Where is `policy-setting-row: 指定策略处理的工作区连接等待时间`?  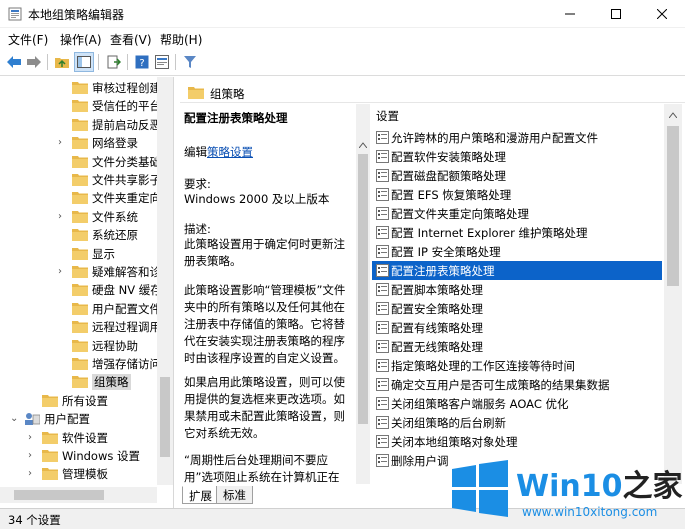
policy-setting-row: 指定策略处理的工作区连接等待时间 is located at coordinates (517, 365).